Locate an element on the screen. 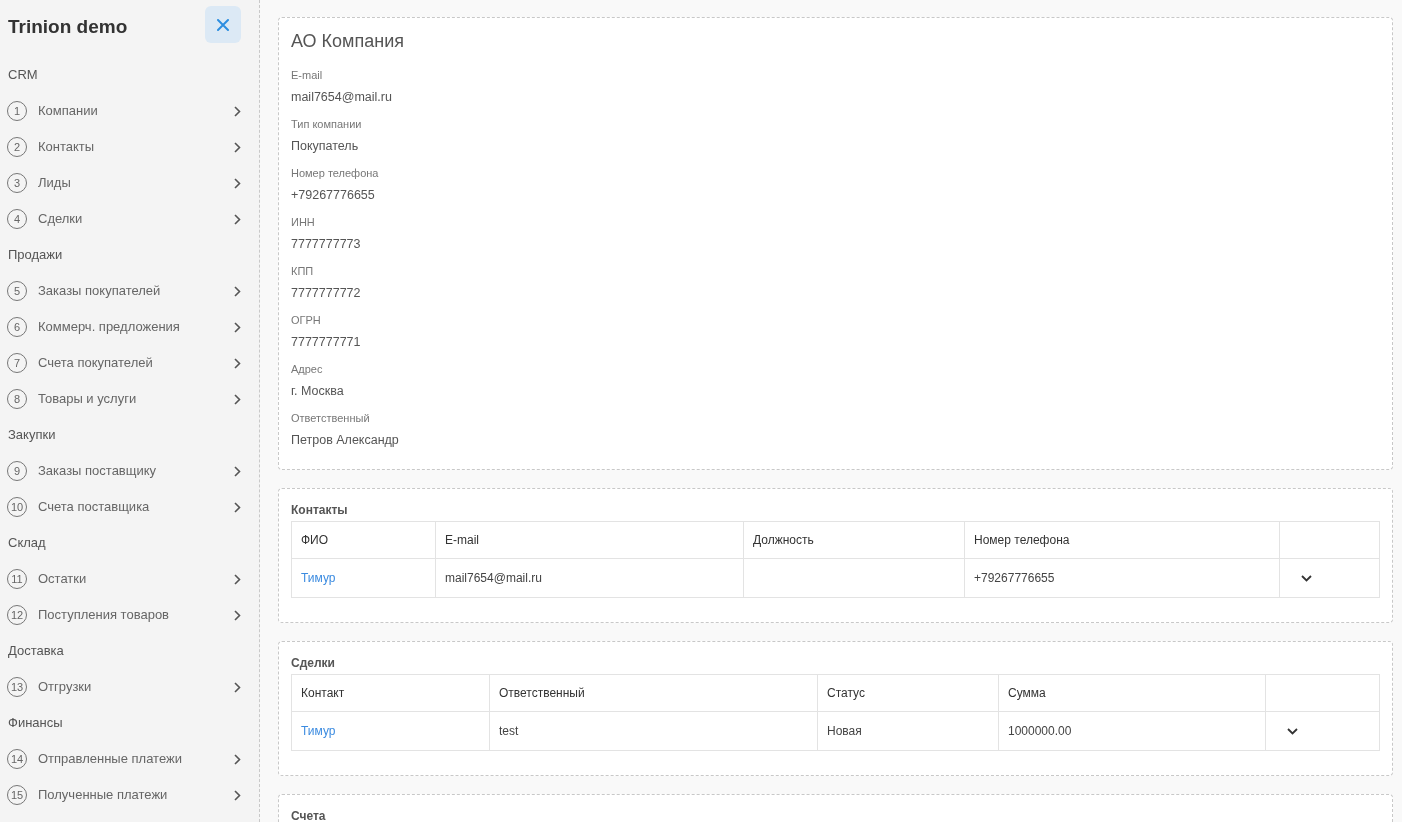  table-cell: mail7654@mail.ru is located at coordinates (589, 578).